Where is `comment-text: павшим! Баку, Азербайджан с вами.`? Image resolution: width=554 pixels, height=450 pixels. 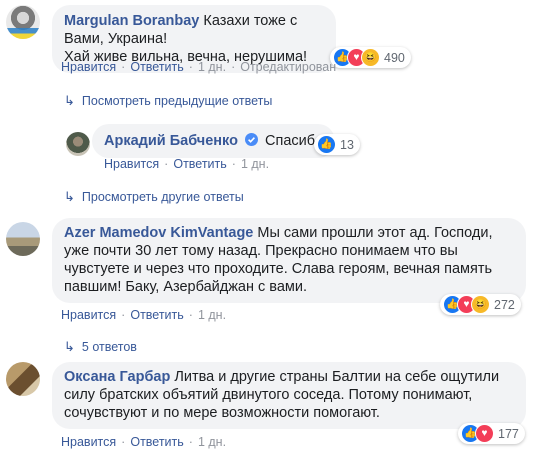
comment-text: павшим! Баку, Азербайджан с вами. is located at coordinates (185, 287).